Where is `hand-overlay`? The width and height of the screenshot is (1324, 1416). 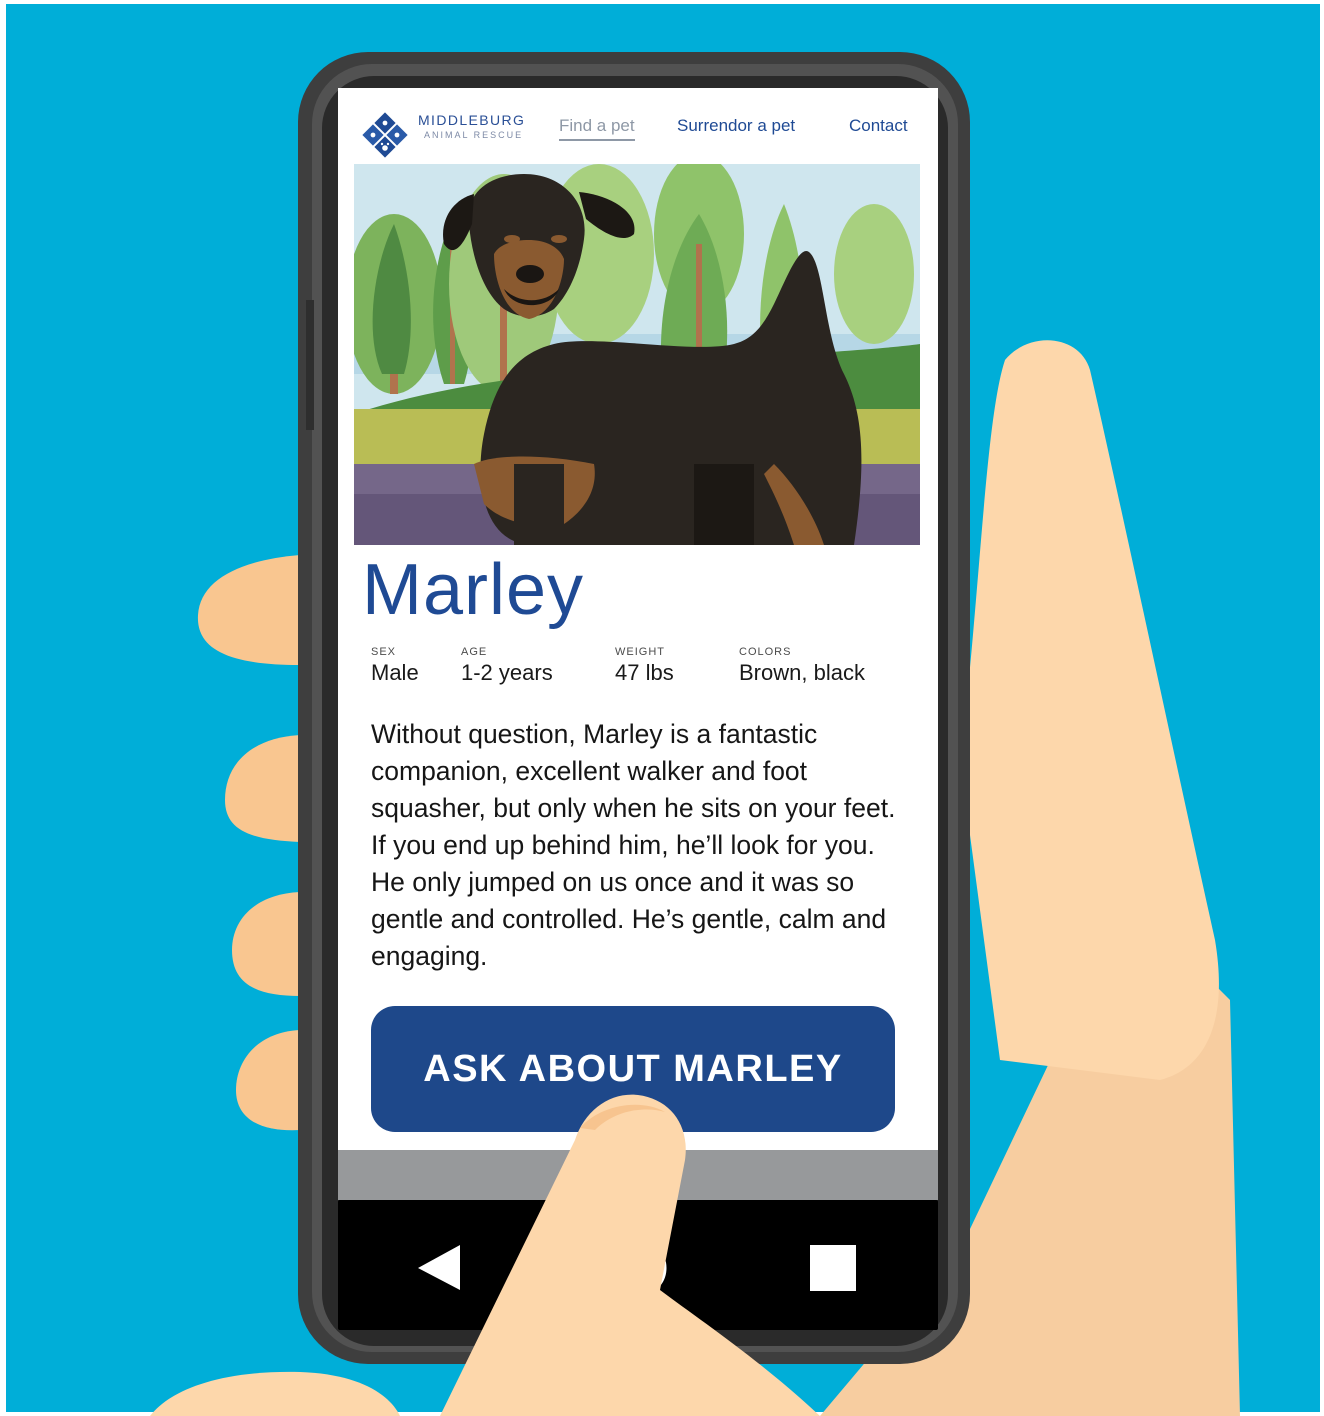
hand-overlay is located at coordinates (630, 1255).